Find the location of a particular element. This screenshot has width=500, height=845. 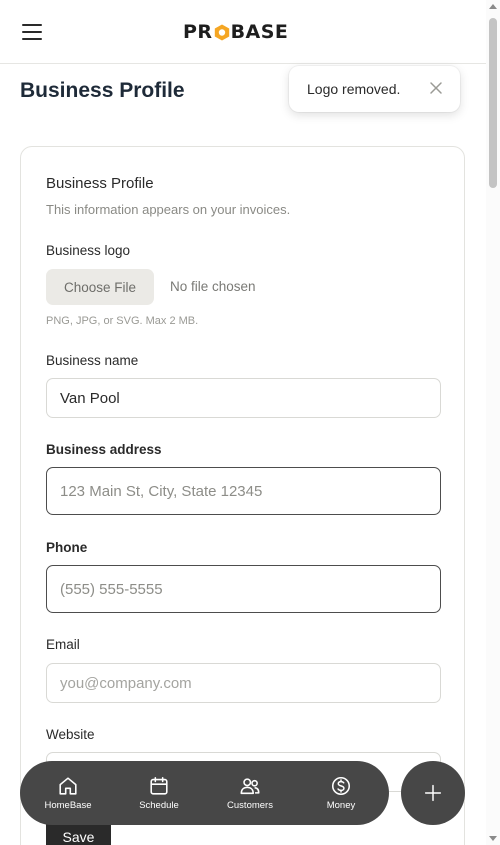

file-status-text: No file chosen is located at coordinates (213, 286).